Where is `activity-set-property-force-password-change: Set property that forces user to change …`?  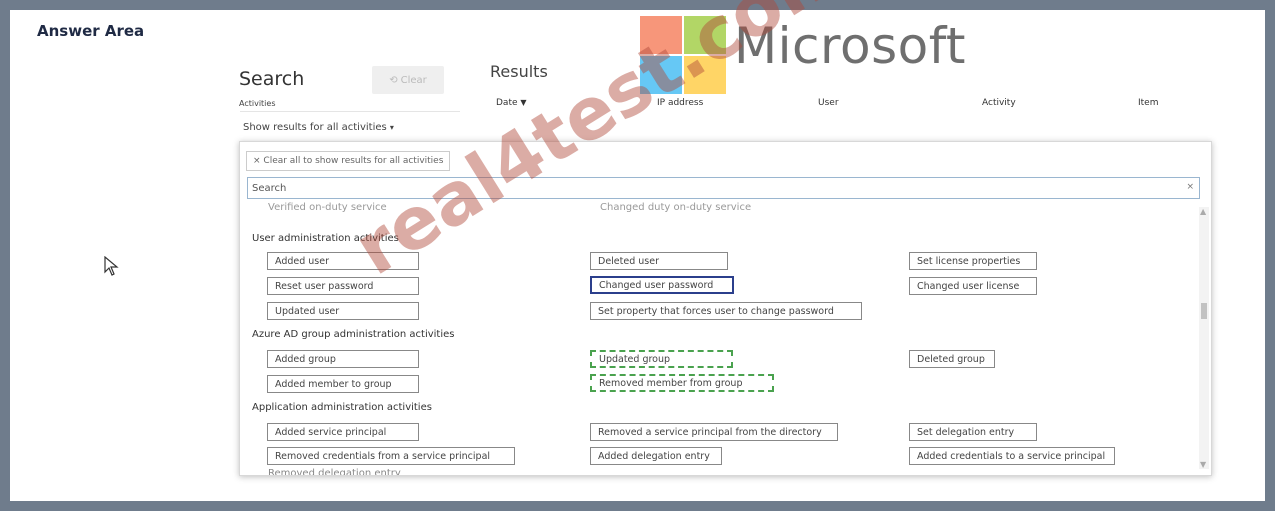
activity-set-property-force-password-change: Set property that forces user to change … is located at coordinates (726, 311).